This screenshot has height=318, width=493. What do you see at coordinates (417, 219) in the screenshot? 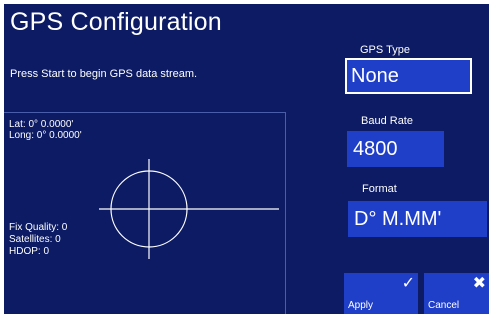
I see `format-selector: D° M.MM'` at bounding box center [417, 219].